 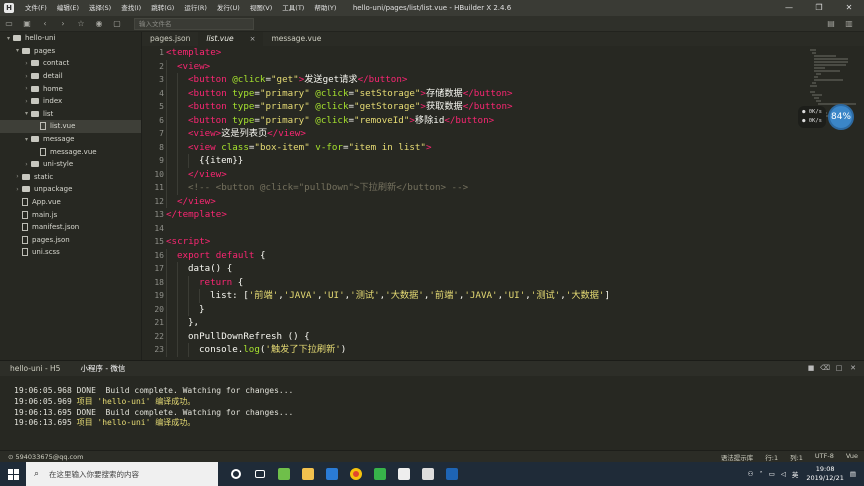 I want to click on close-icon: ✕, so click(x=849, y=8).